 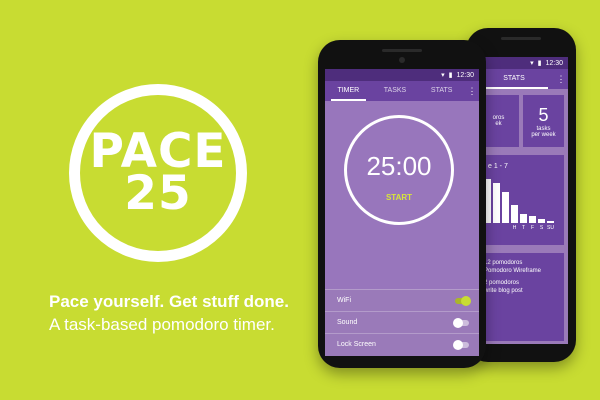 What do you see at coordinates (523, 228) in the screenshot?
I see `chart-x-label: T` at bounding box center [523, 228].